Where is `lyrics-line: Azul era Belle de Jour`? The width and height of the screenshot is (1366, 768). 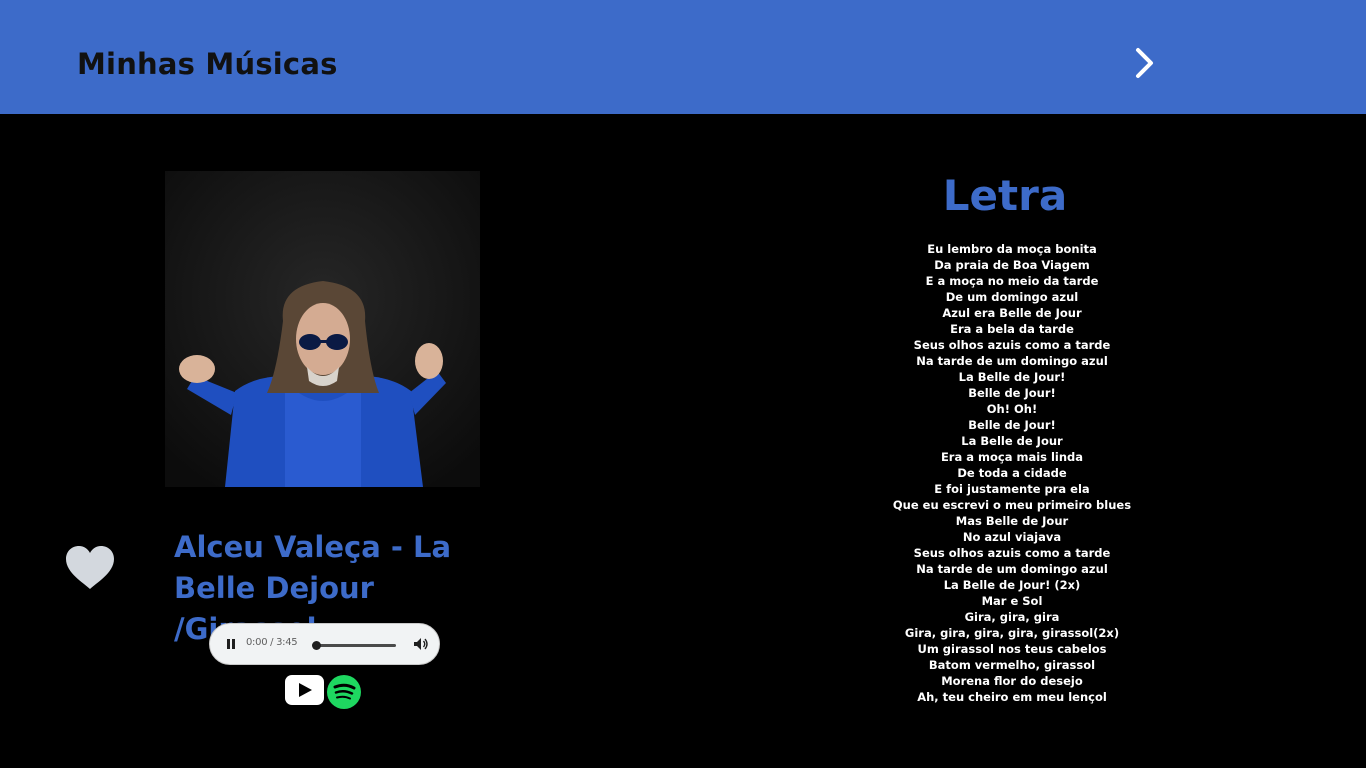
lyrics-line: Azul era Belle de Jour is located at coordinates (1012, 313).